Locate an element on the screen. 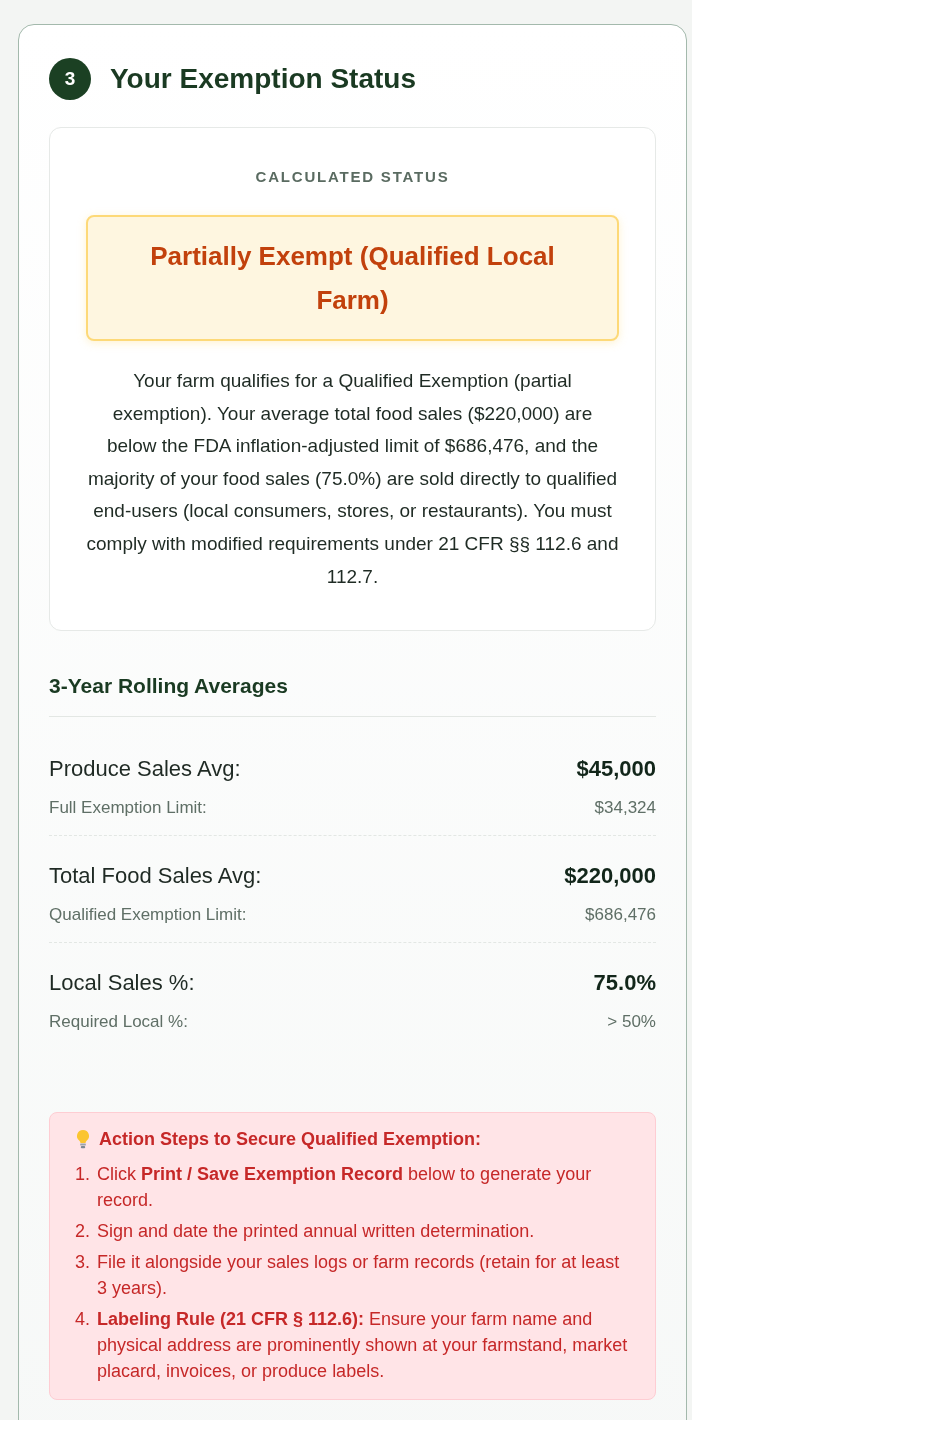  step-text: Labeling Rule (21 CFR § 112.6): Ensure your farm name and physical address are prominently shown at your farmstand, market placard, invoices, or produce labels. is located at coordinates (363, 1346).